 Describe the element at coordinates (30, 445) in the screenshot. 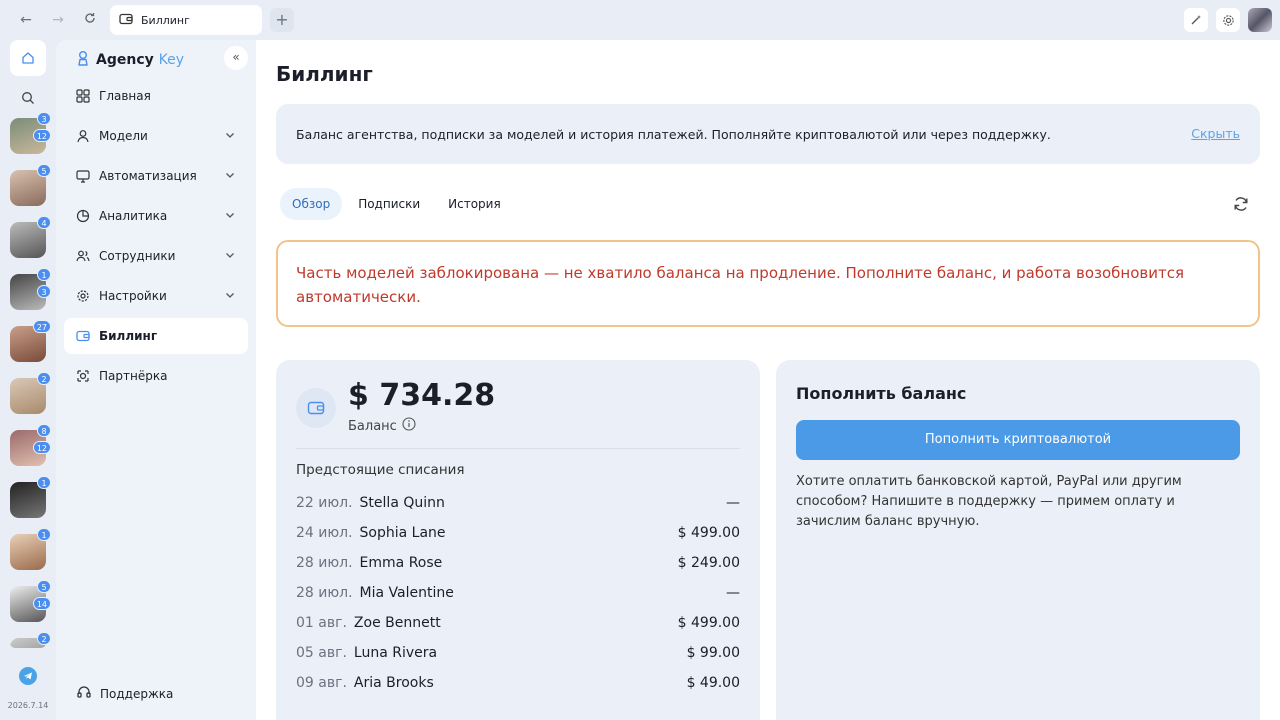

I see `model-avatar-badges: 8 12` at that location.